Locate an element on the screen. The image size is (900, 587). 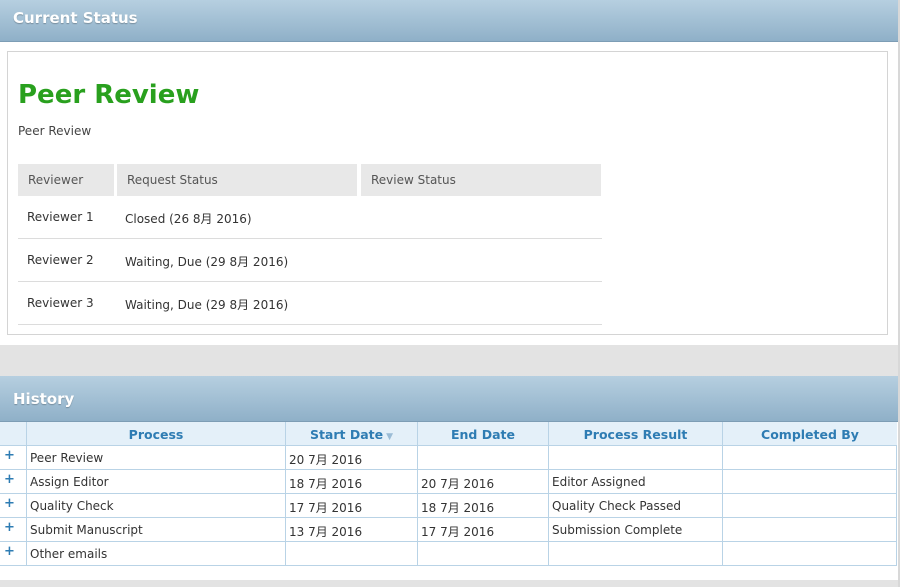
column-header-completed-by: Completed By is located at coordinates (809, 434).